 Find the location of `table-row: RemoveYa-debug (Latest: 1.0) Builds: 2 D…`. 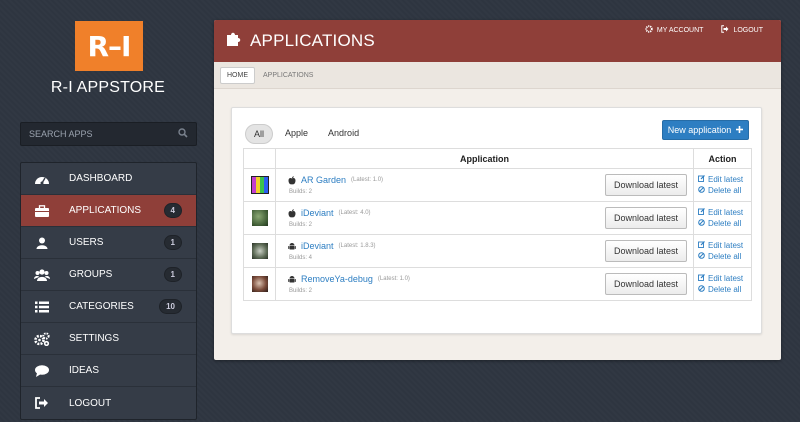

table-row: RemoveYa-debug (Latest: 1.0) Builds: 2 D… is located at coordinates (497, 284).